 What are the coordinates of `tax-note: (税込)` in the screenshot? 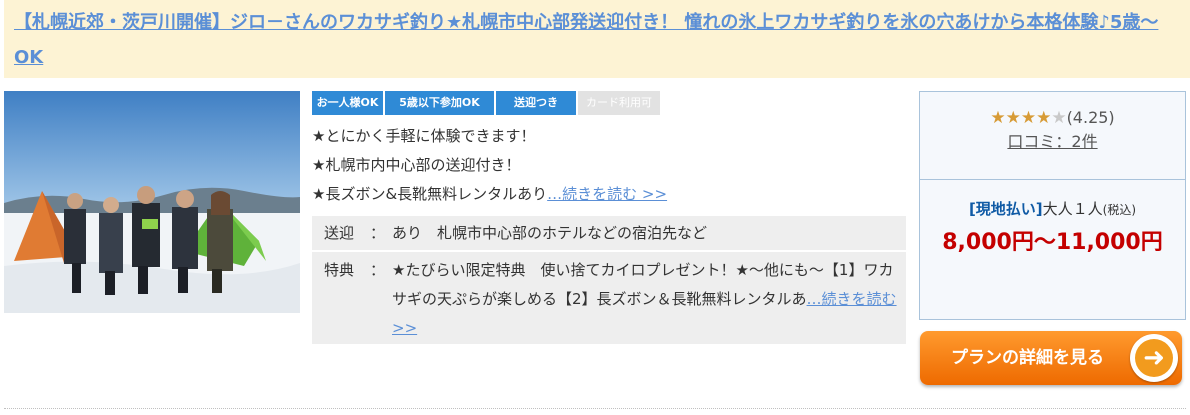 It's located at (1119, 210).